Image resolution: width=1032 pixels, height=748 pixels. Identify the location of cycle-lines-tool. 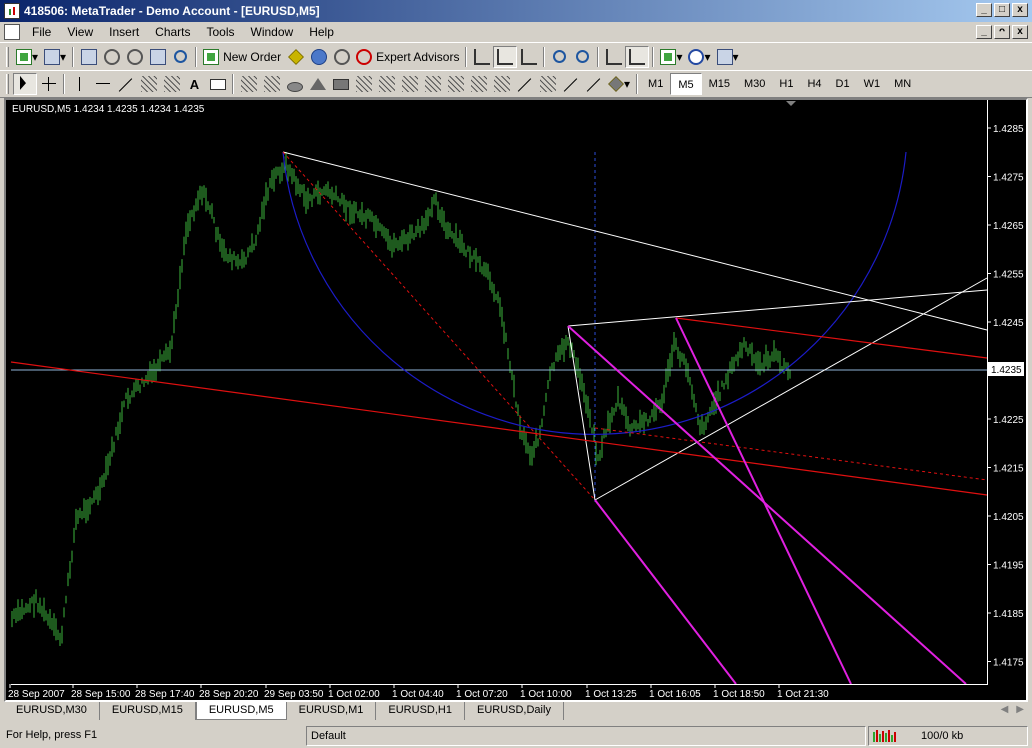
(455, 84).